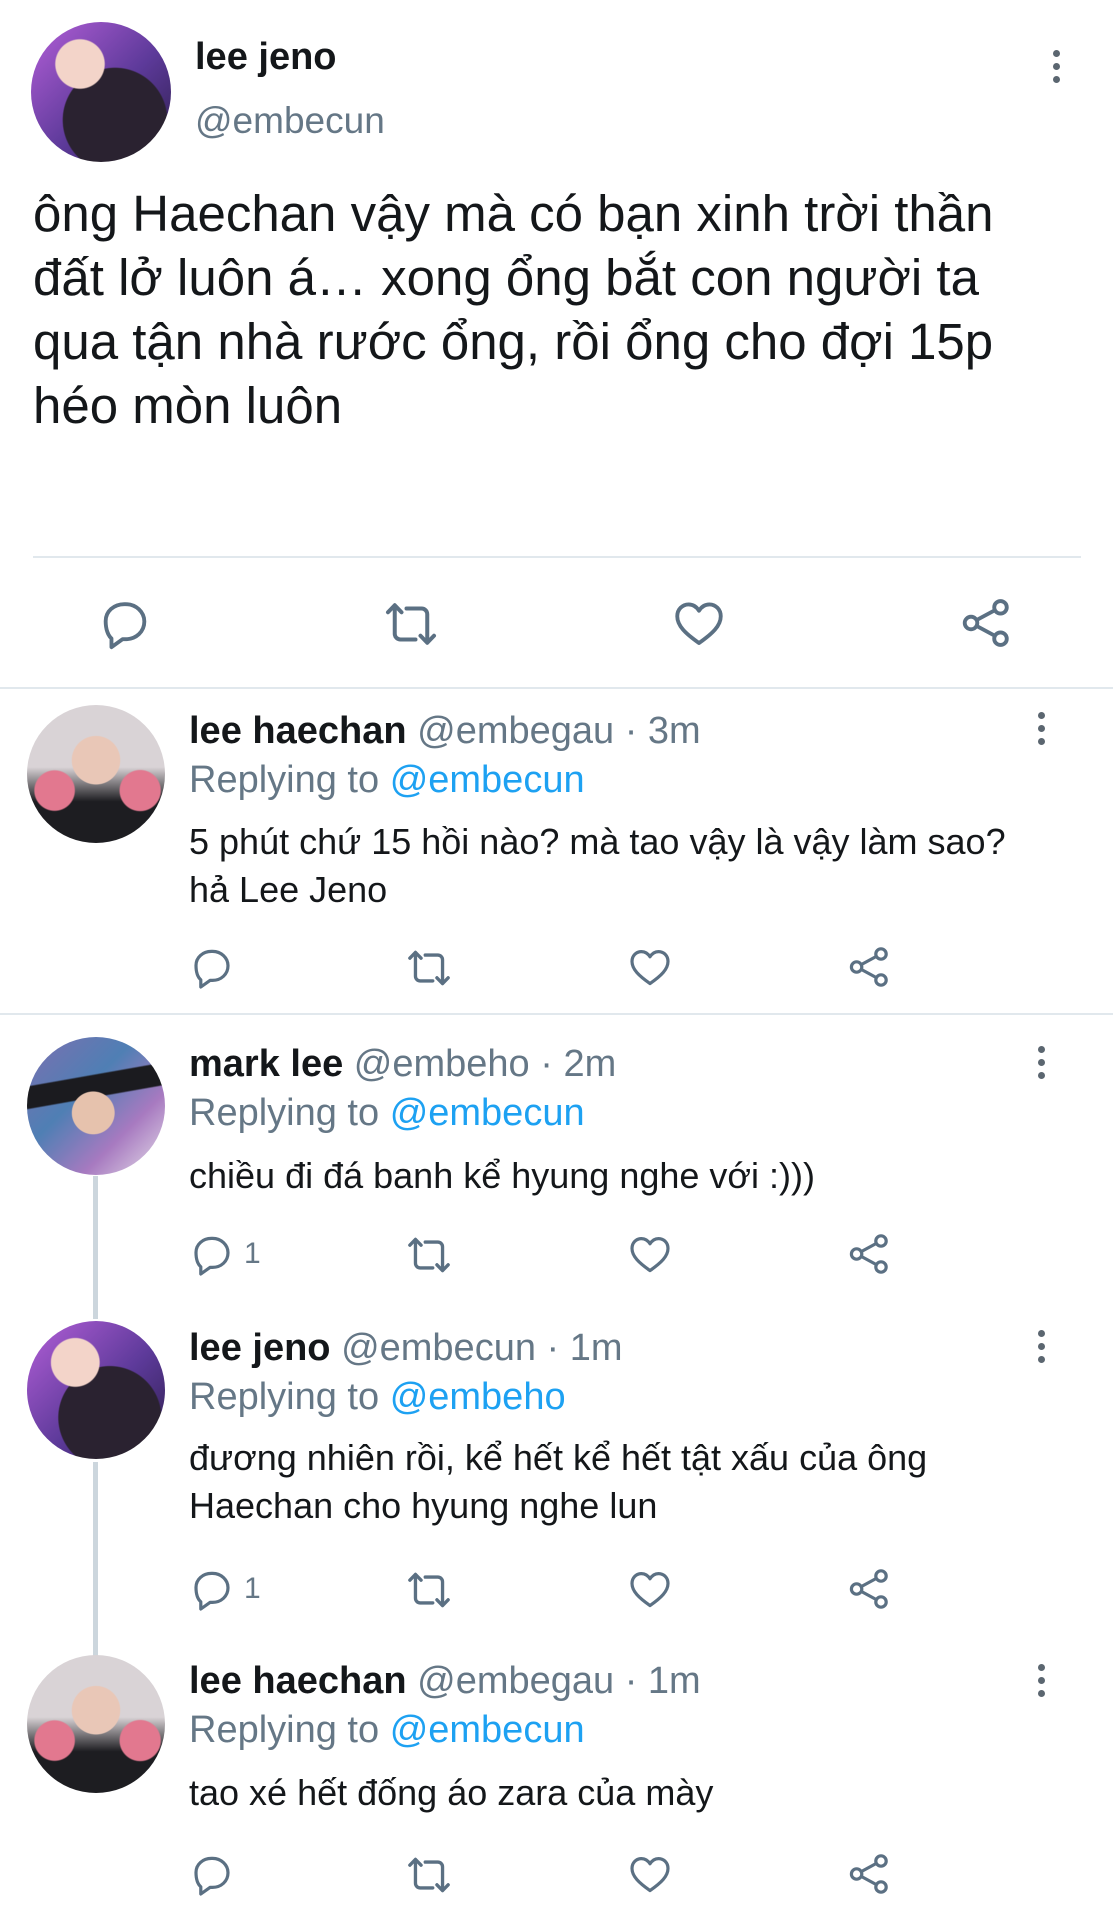 This screenshot has height=1920, width=1113. Describe the element at coordinates (482, 1348) in the screenshot. I see `author-meta: @embecun · 1m` at that location.